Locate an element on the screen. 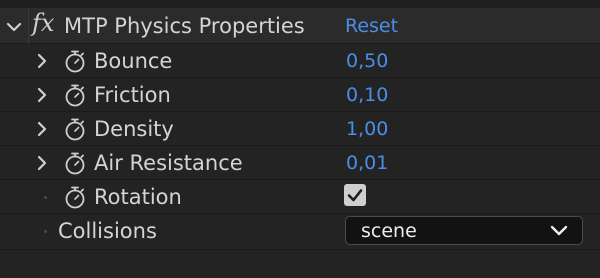 Image resolution: width=600 pixels, height=278 pixels. effect-header-row: fx MTP Physics Properties Reset is located at coordinates (300, 26).